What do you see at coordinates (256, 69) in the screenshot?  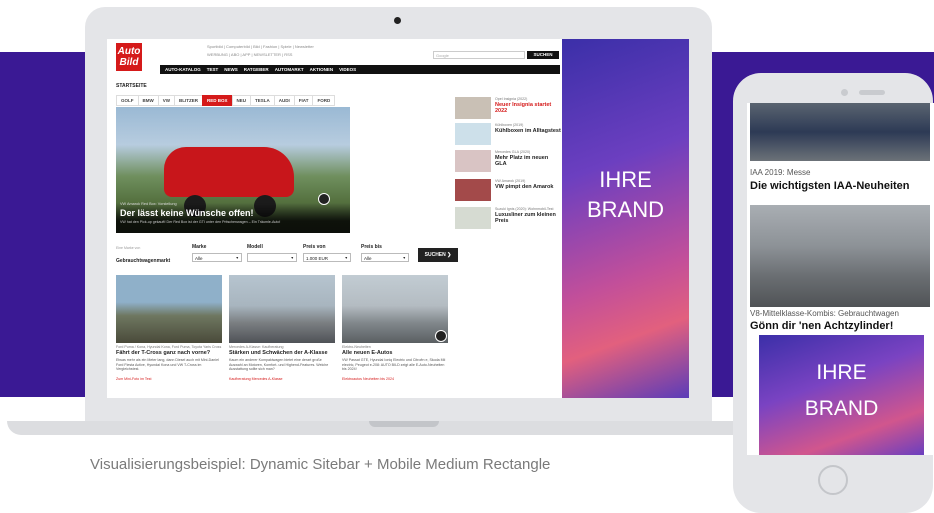 I see `nav-item-ratgeber: RATGEBER` at bounding box center [256, 69].